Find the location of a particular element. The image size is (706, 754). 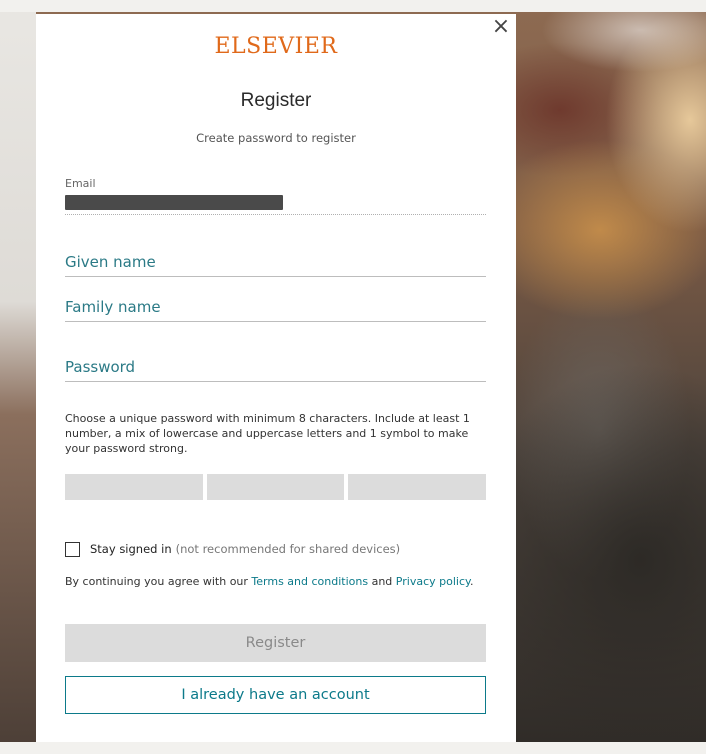

terms-middle: and is located at coordinates (382, 581).